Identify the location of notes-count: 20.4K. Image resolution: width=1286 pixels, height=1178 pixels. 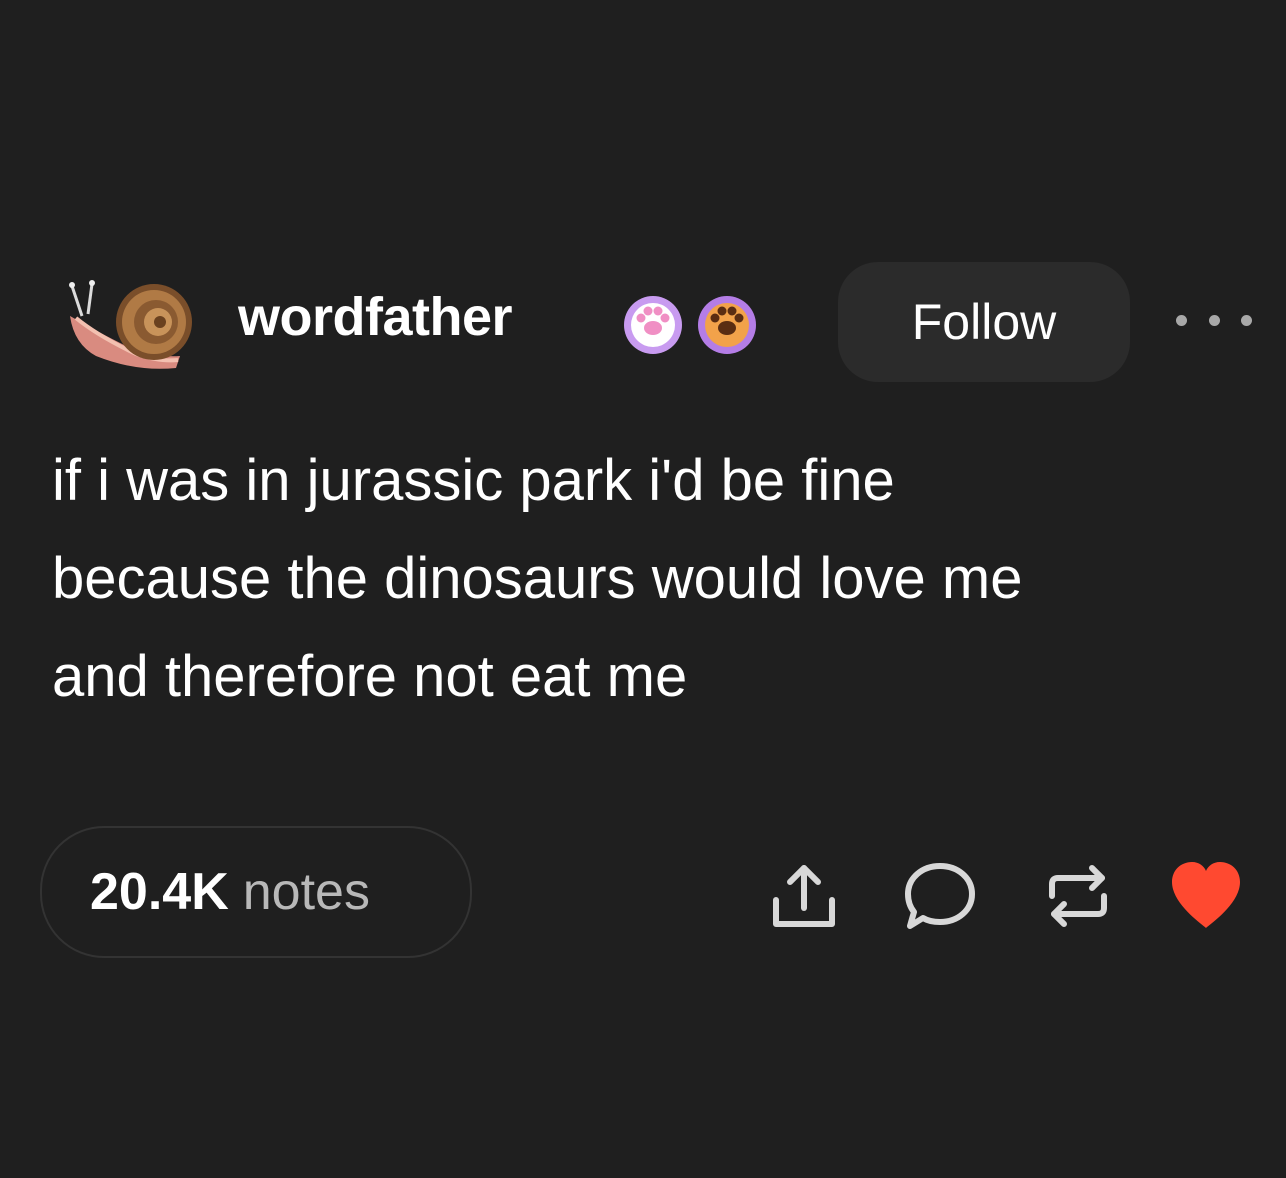
(159, 892).